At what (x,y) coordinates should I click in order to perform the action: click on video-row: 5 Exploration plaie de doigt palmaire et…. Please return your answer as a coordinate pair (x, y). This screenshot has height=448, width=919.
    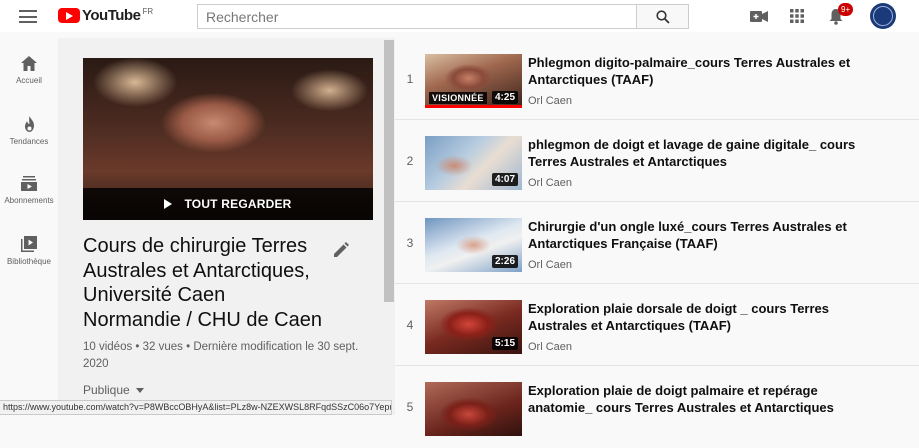
    Looking at the image, I should click on (657, 407).